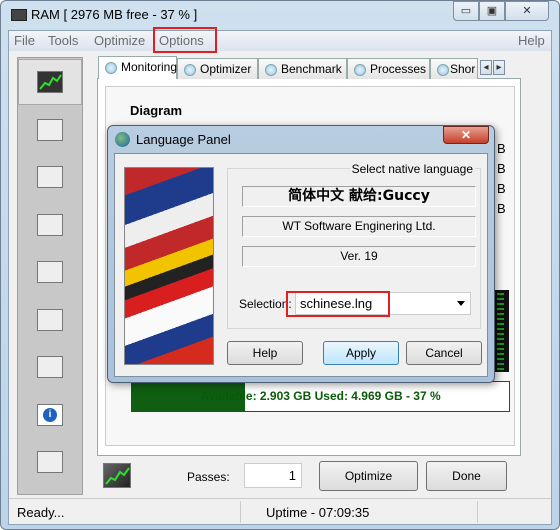 The height and width of the screenshot is (530, 560). I want to click on settings-list-icon, so click(50, 367).